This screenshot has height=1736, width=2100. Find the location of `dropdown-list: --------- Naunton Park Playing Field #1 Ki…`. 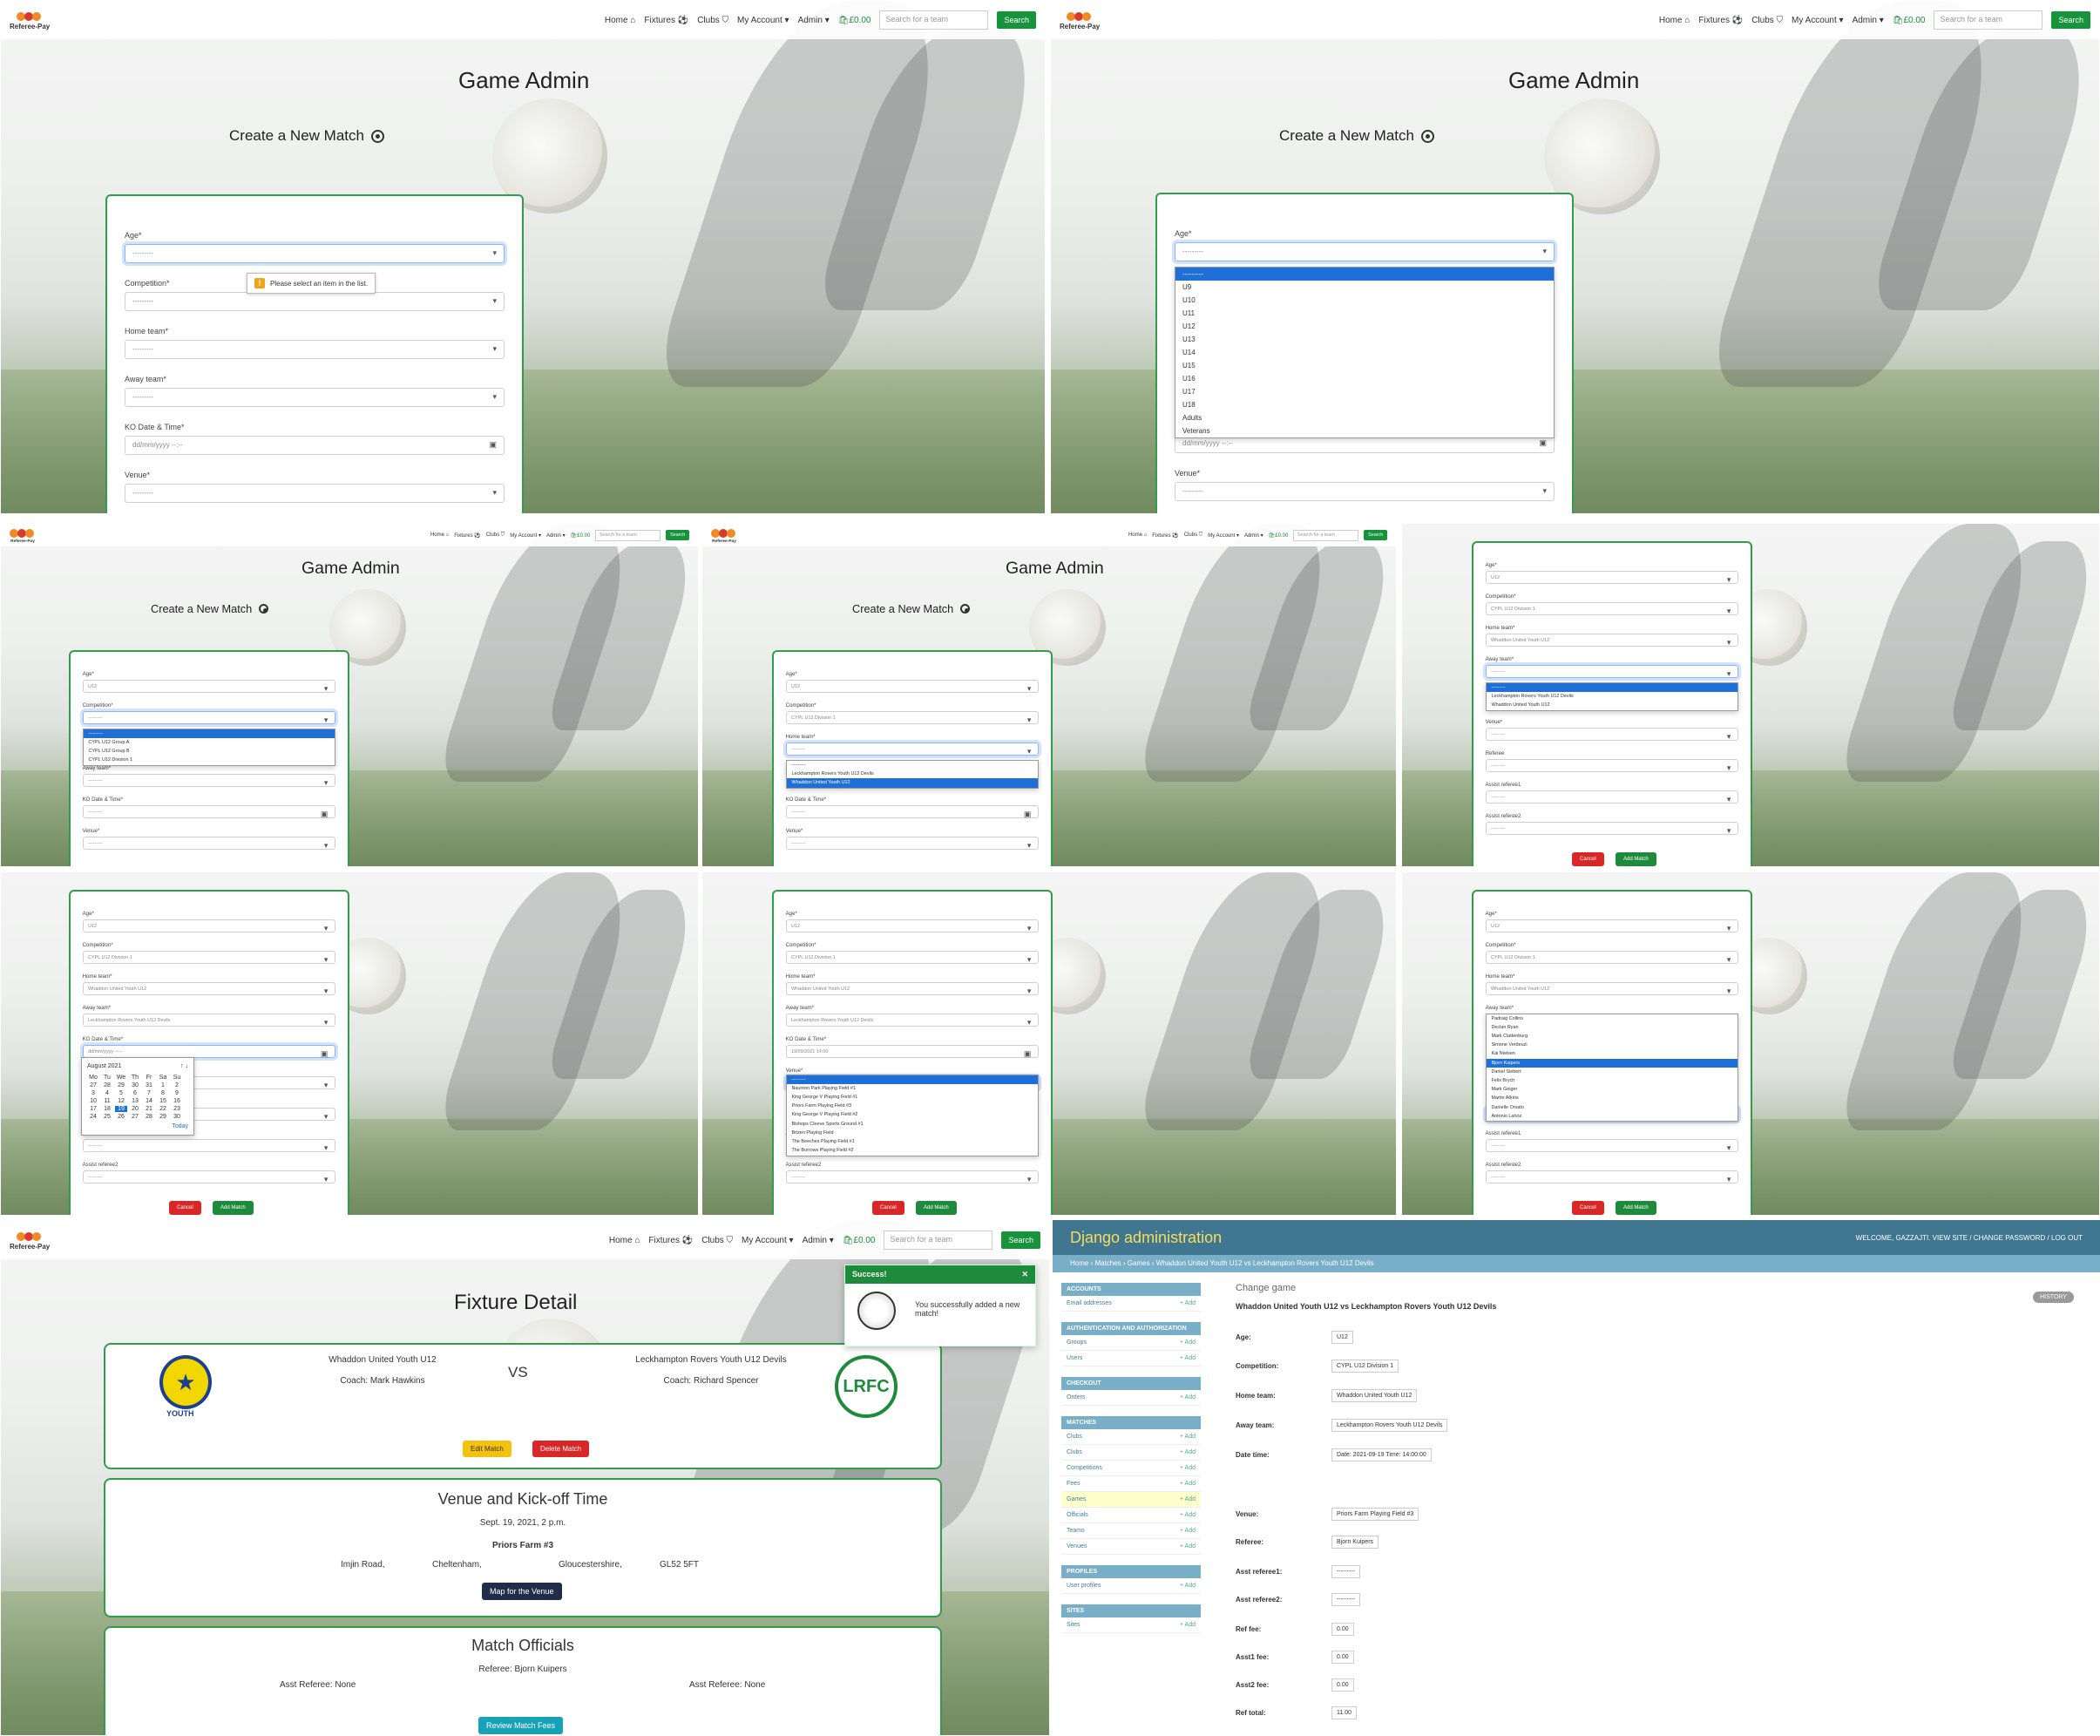

dropdown-list: --------- Naunton Park Playing Field #1 Ki… is located at coordinates (912, 1115).